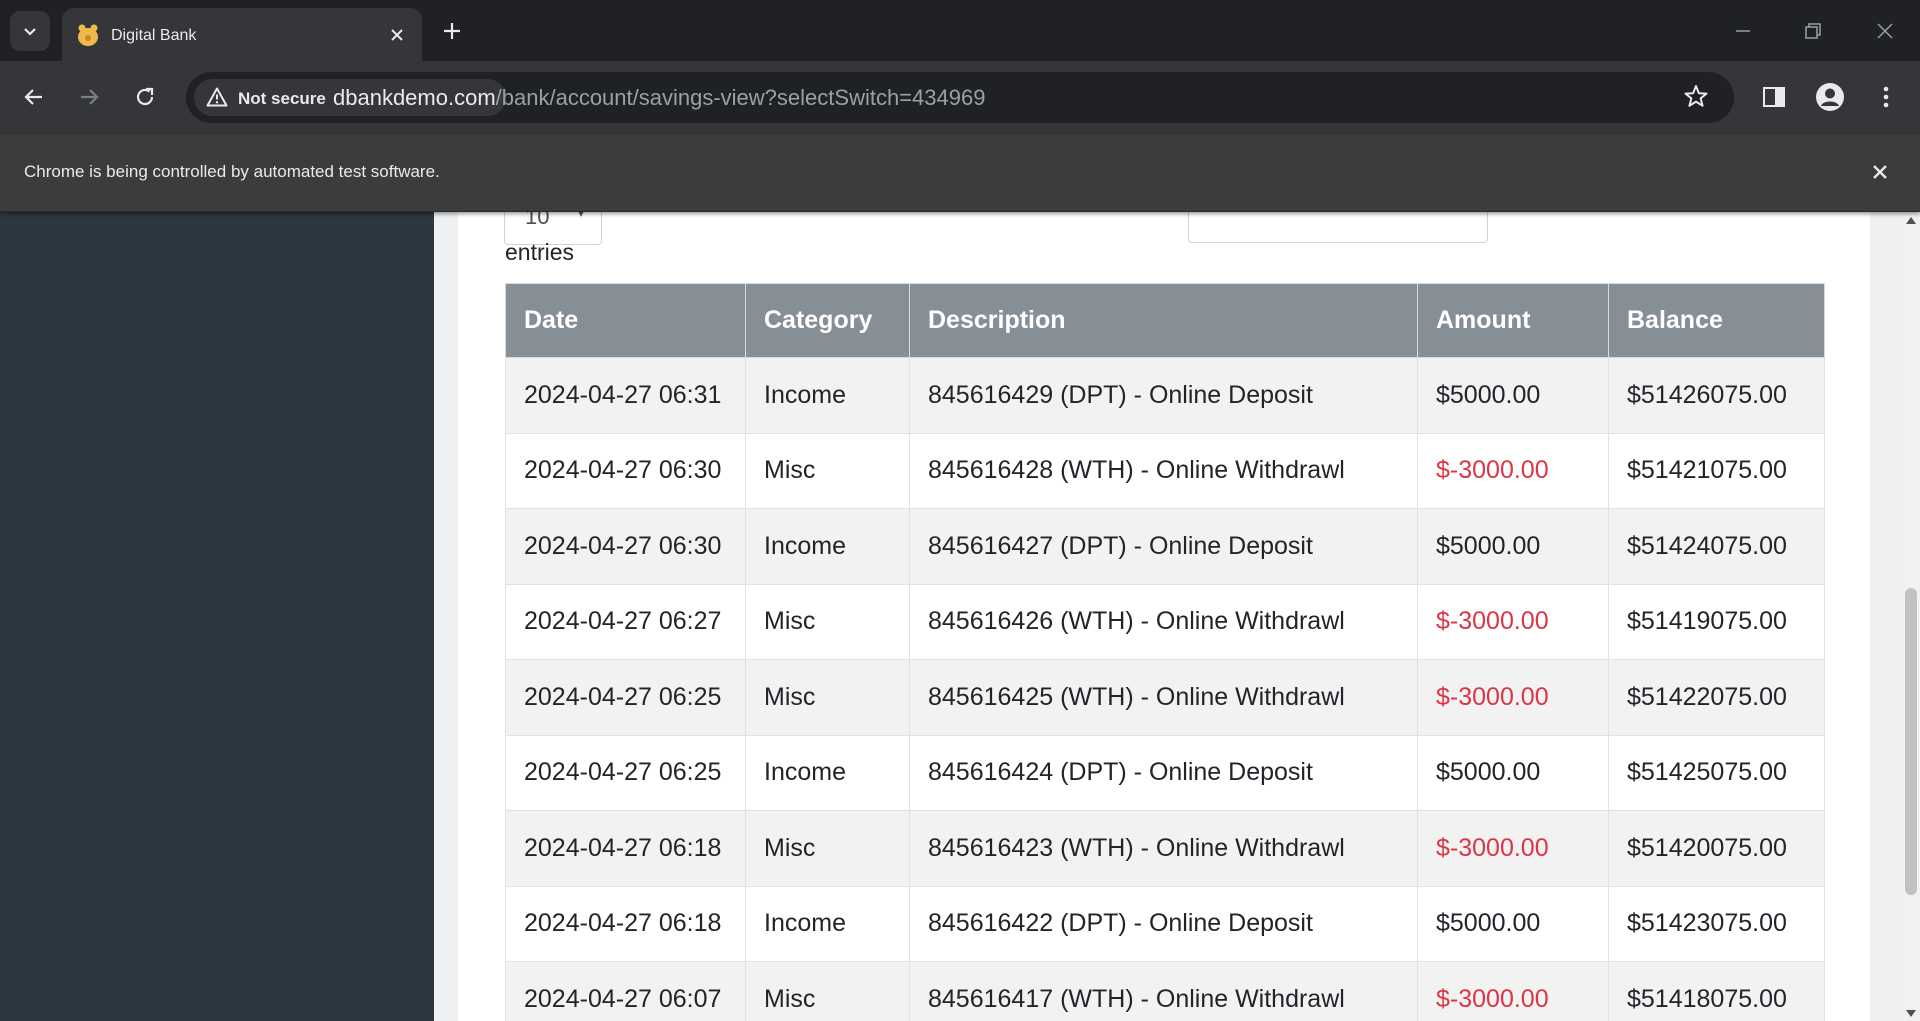  What do you see at coordinates (1716, 772) in the screenshot?
I see `cell-balance: $51425075.00` at bounding box center [1716, 772].